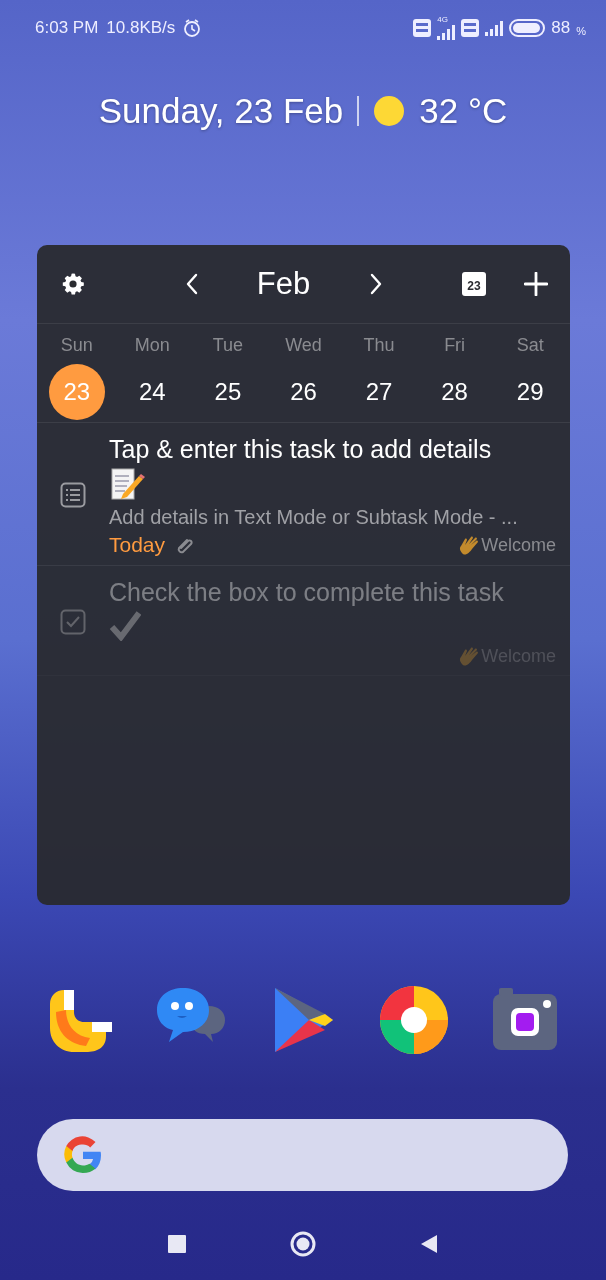  I want to click on date-item: 25, so click(227, 392).